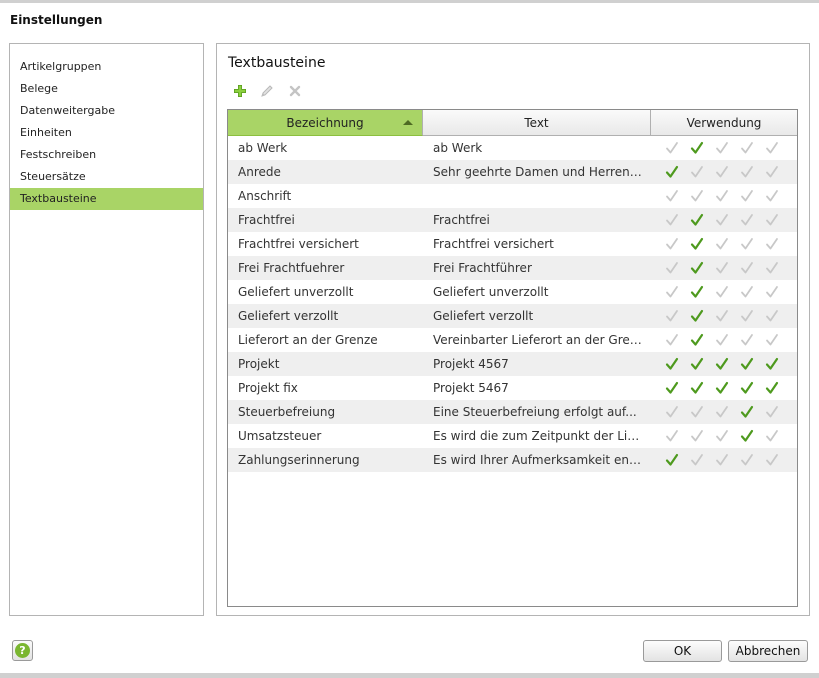 The image size is (819, 678). What do you see at coordinates (537, 123) in the screenshot?
I see `column-header-text: Text` at bounding box center [537, 123].